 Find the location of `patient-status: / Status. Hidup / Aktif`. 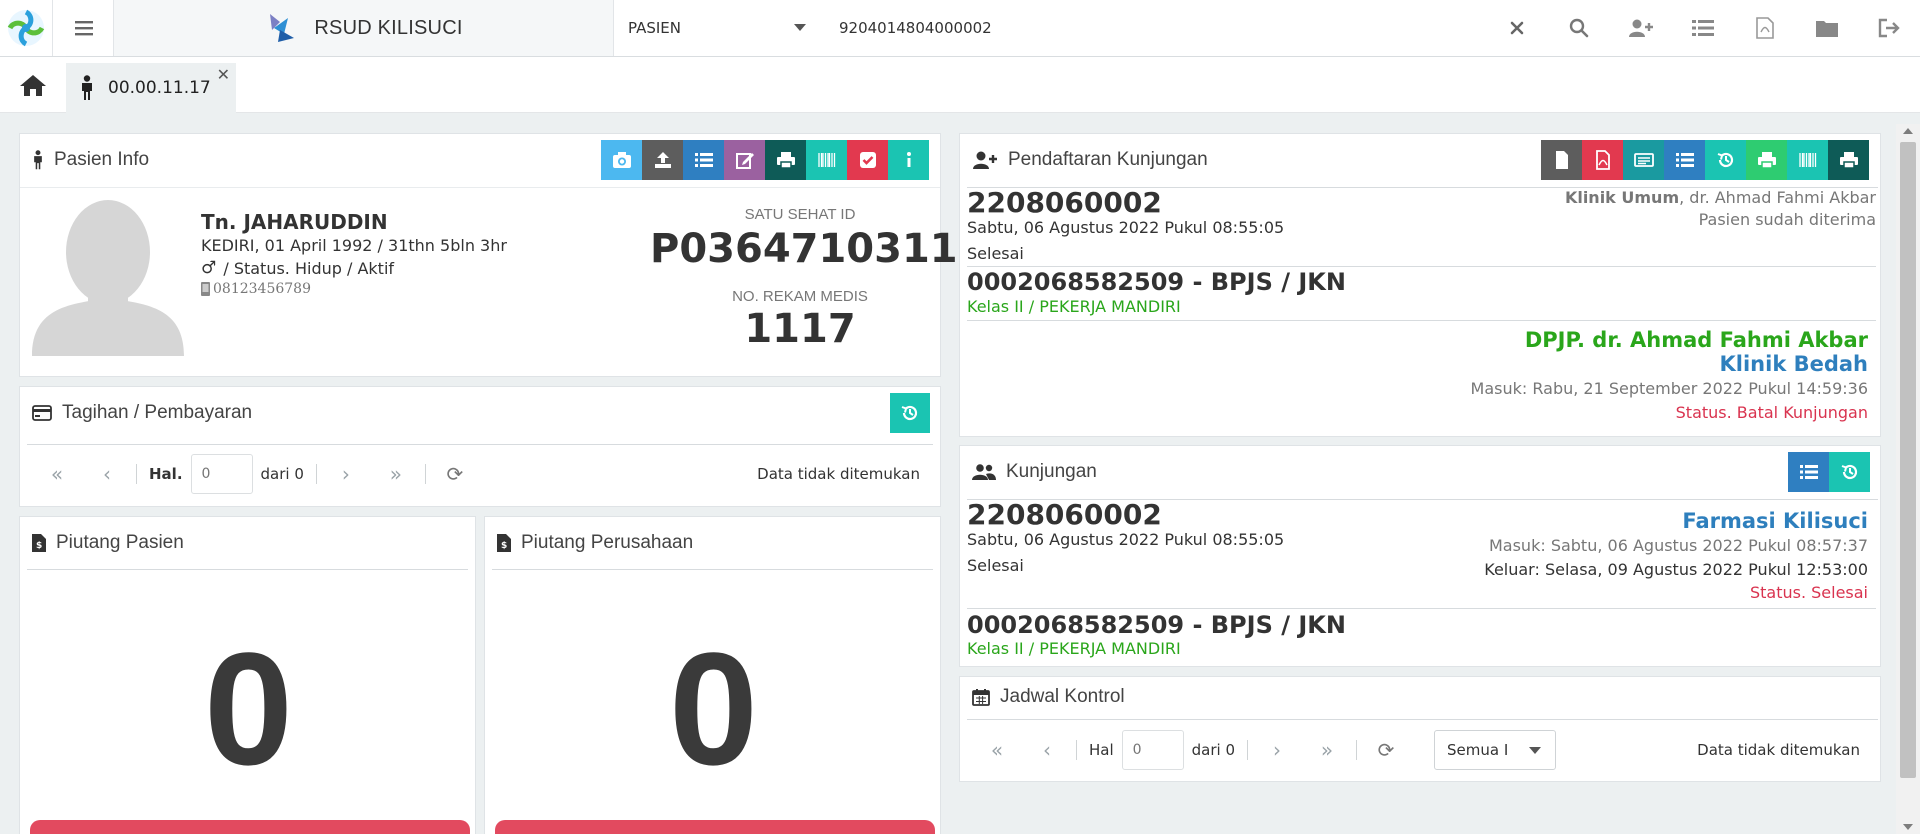

patient-status: / Status. Hidup / Aktif is located at coordinates (306, 268).